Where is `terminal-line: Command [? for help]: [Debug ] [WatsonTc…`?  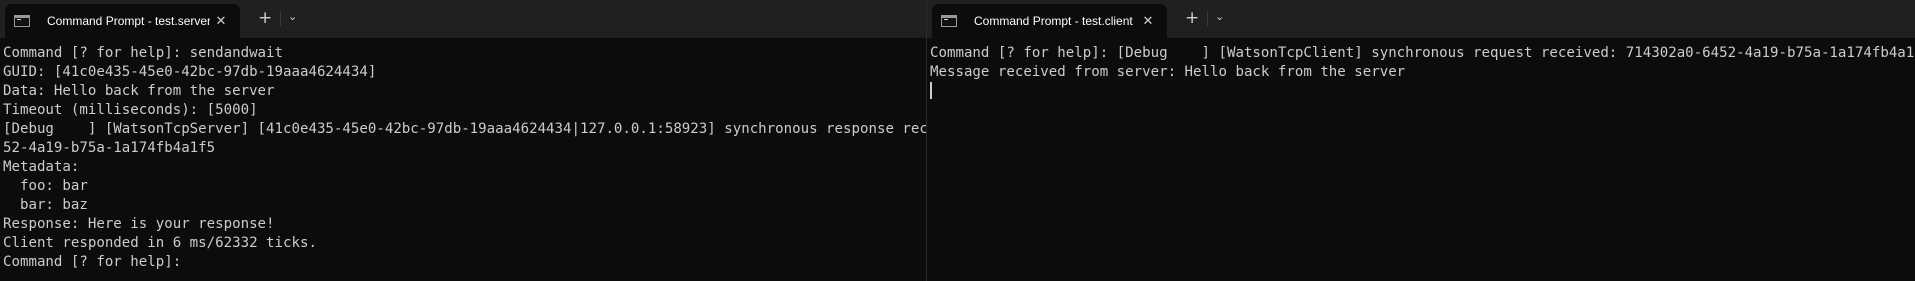
terminal-line: Command [? for help]: [Debug ] [WatsonTc… is located at coordinates (1422, 53).